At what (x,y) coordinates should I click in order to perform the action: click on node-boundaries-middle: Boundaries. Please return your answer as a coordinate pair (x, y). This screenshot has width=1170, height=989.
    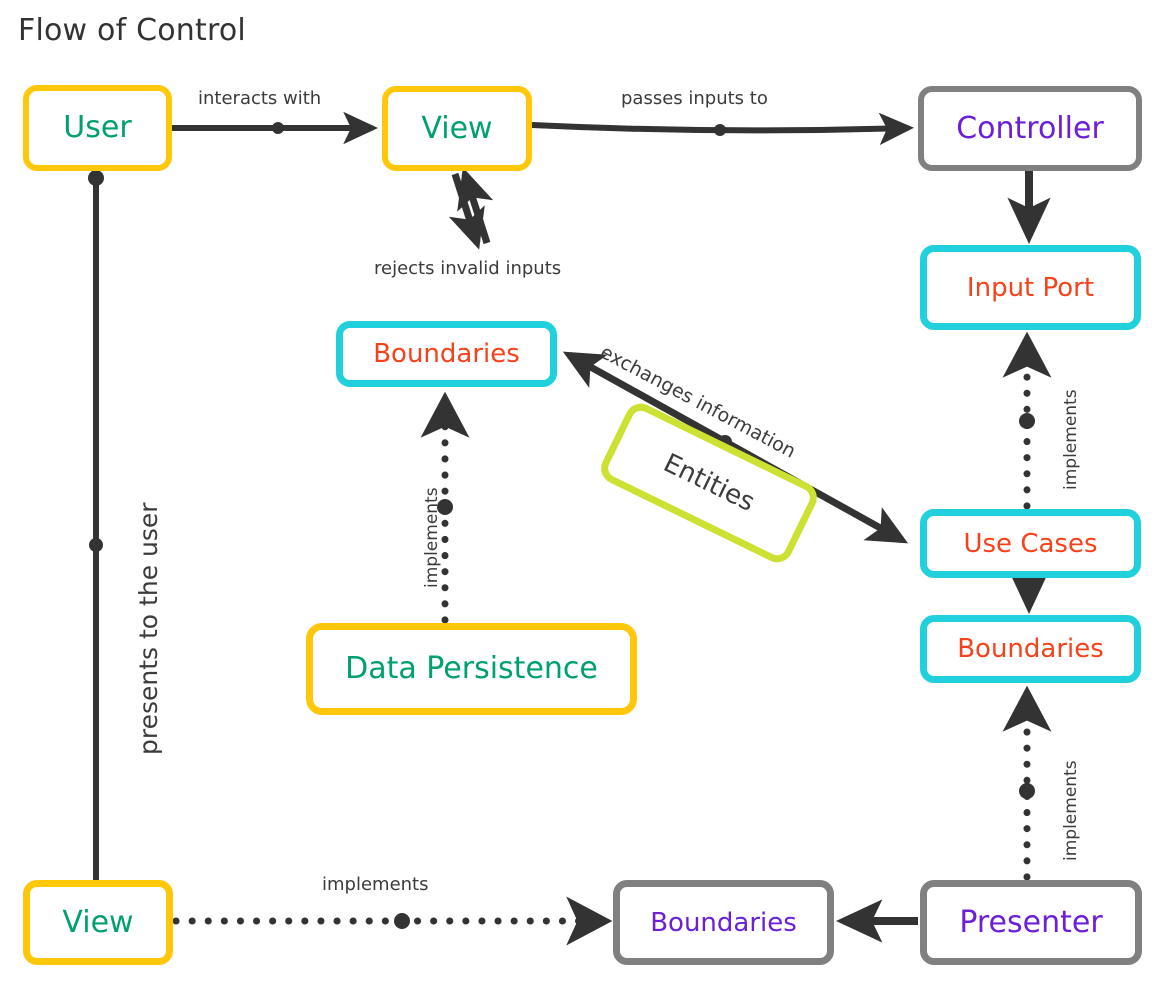
    Looking at the image, I should click on (446, 354).